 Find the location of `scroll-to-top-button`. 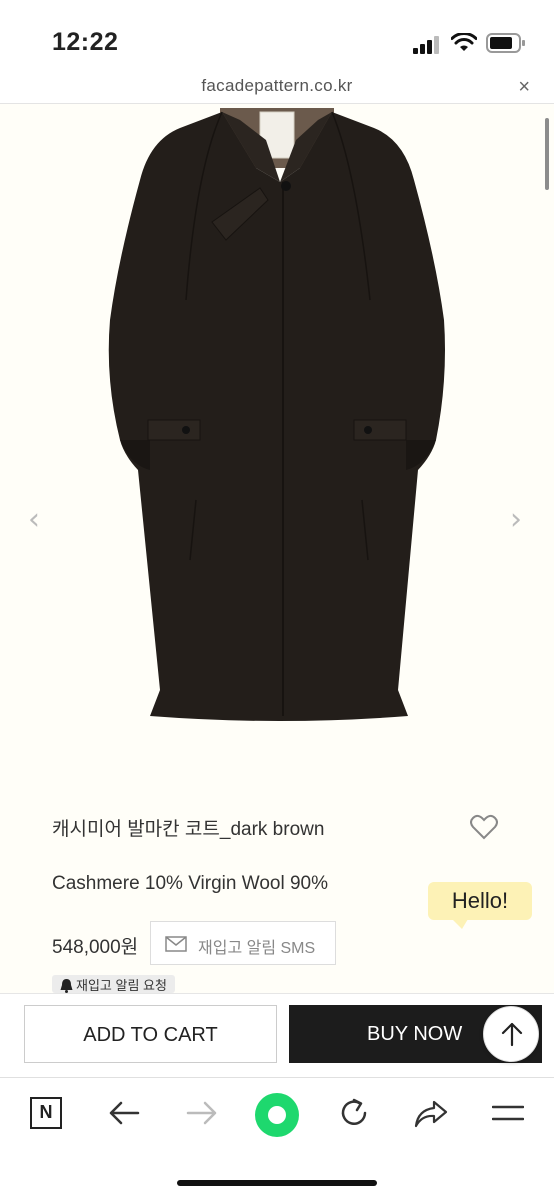

scroll-to-top-button is located at coordinates (511, 1034).